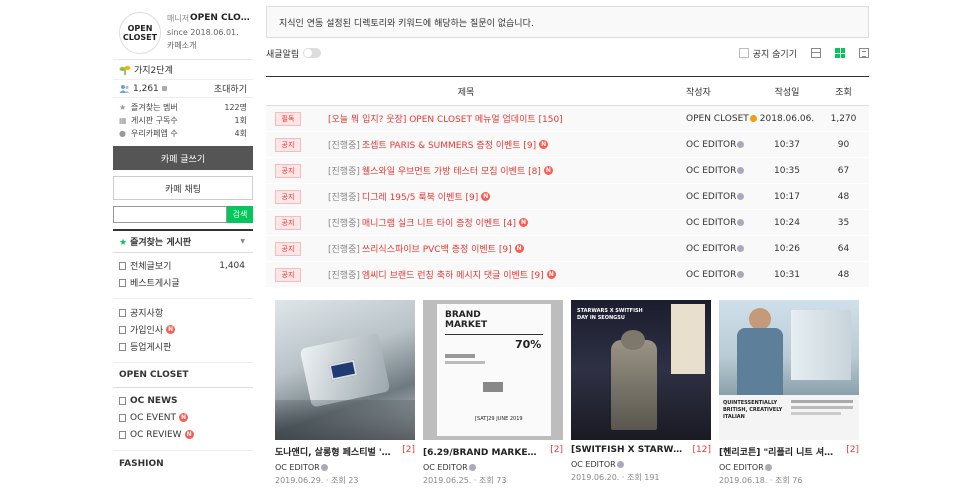 The width and height of the screenshot is (966, 490). Describe the element at coordinates (843, 92) in the screenshot. I see `header-views: 조회` at that location.